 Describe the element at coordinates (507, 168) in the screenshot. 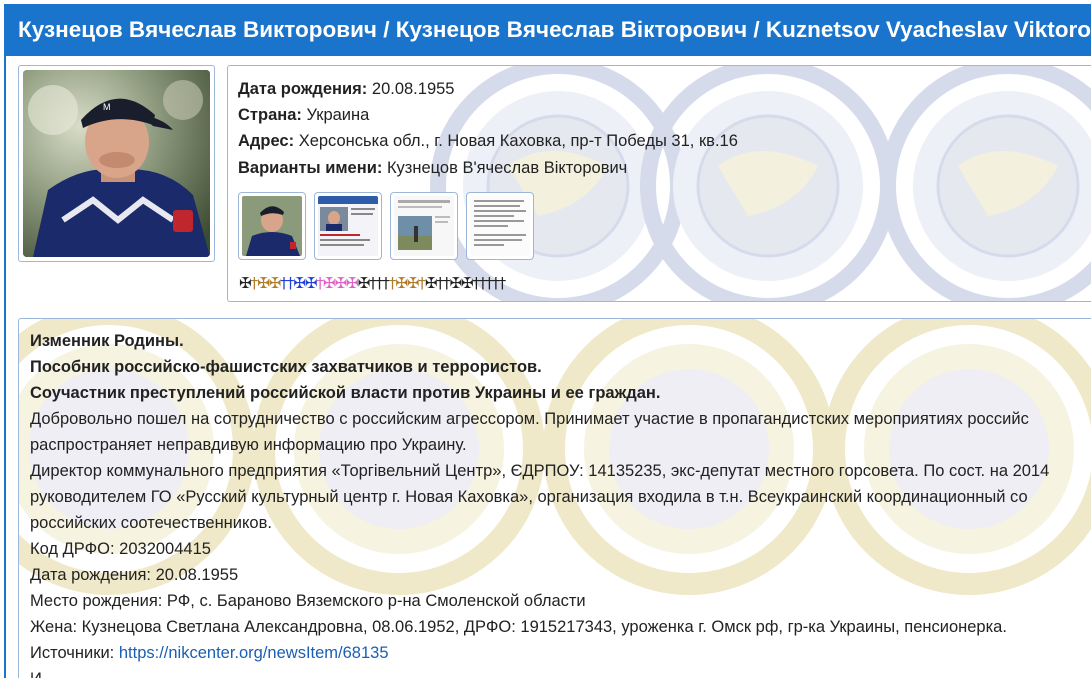

I see `name-variants-value: Кузнецов В'ячеслав Вікторович` at that location.